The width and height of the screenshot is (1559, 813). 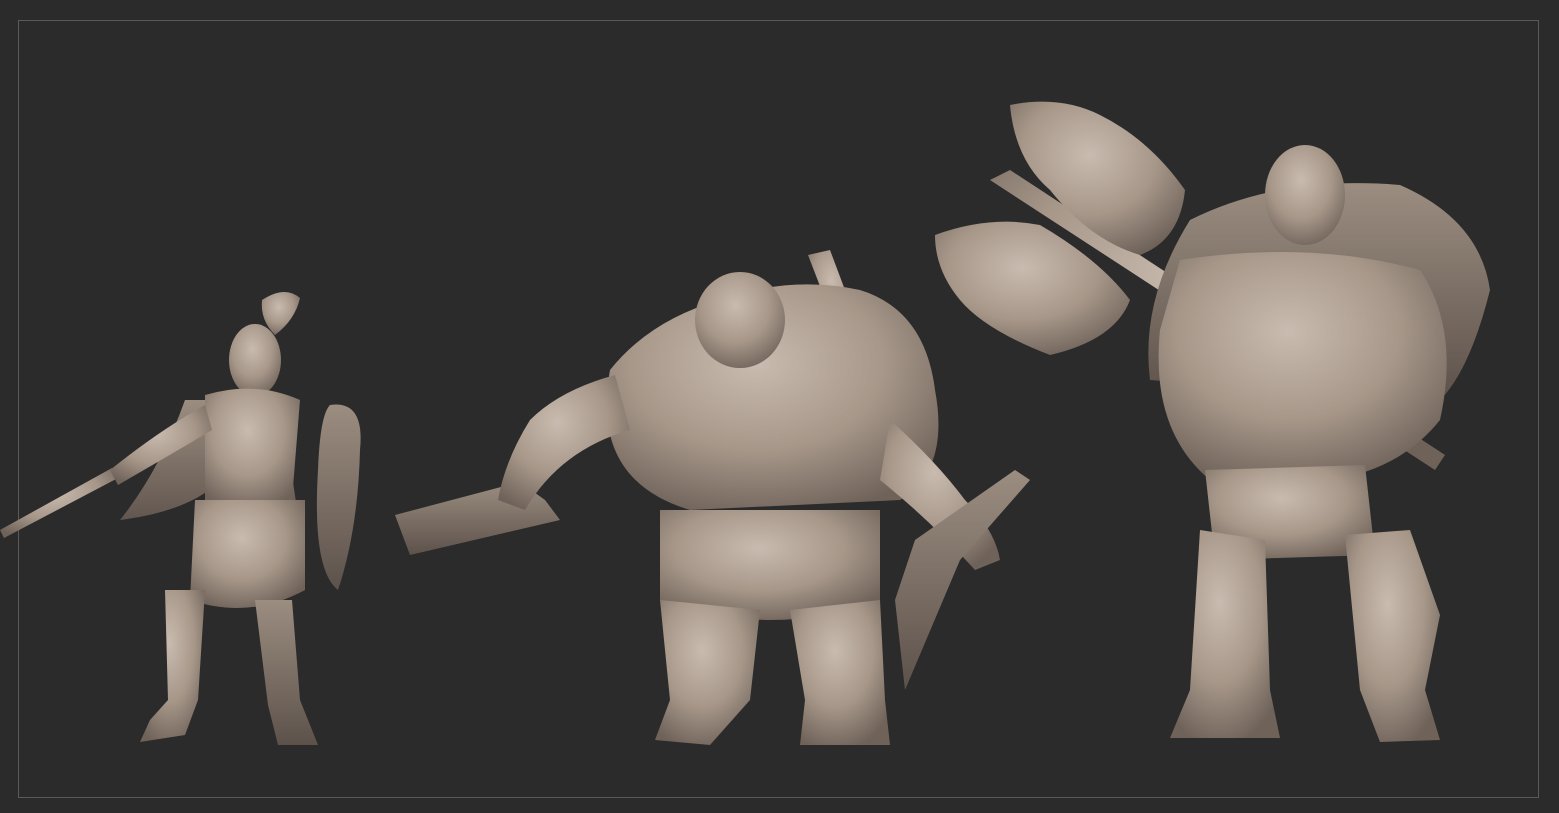 I want to click on spear-warrior-figure, so click(x=180, y=518).